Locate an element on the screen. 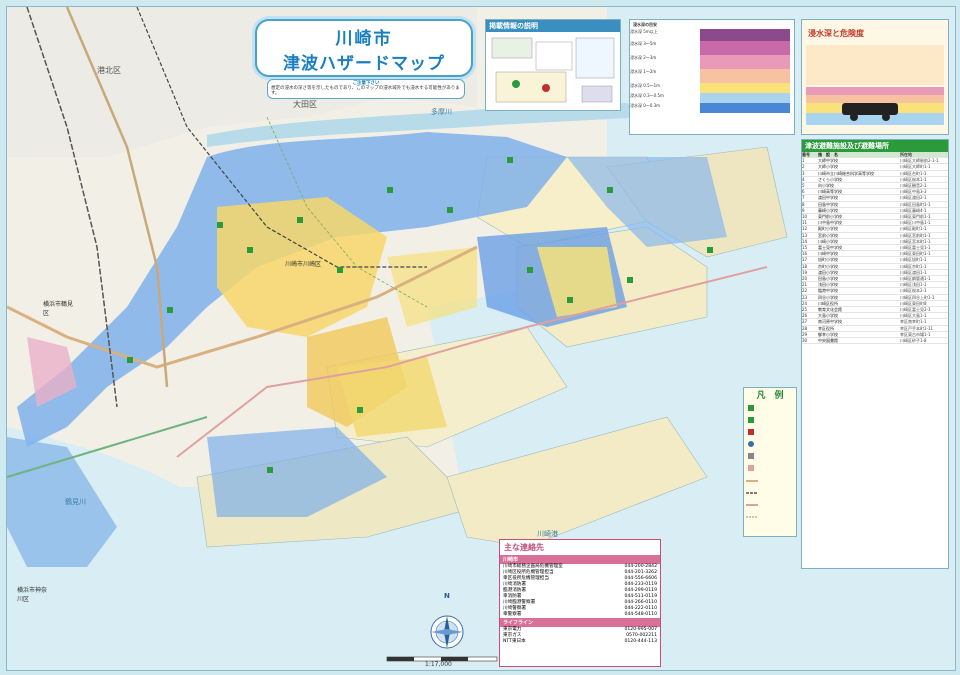 The image size is (960, 675). depth-color-0-03m is located at coordinates (745, 108).